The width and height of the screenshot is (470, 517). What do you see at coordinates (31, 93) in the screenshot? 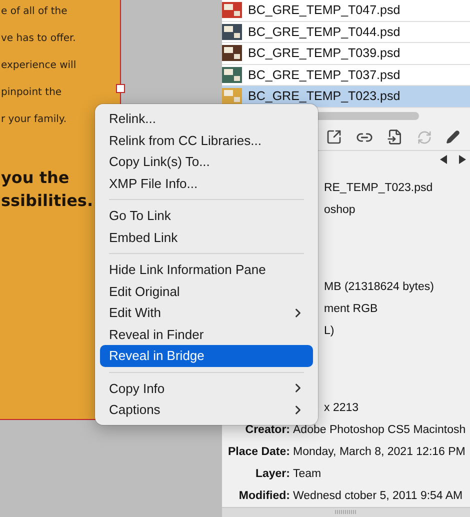
I see `page-text: pinpoint the` at bounding box center [31, 93].